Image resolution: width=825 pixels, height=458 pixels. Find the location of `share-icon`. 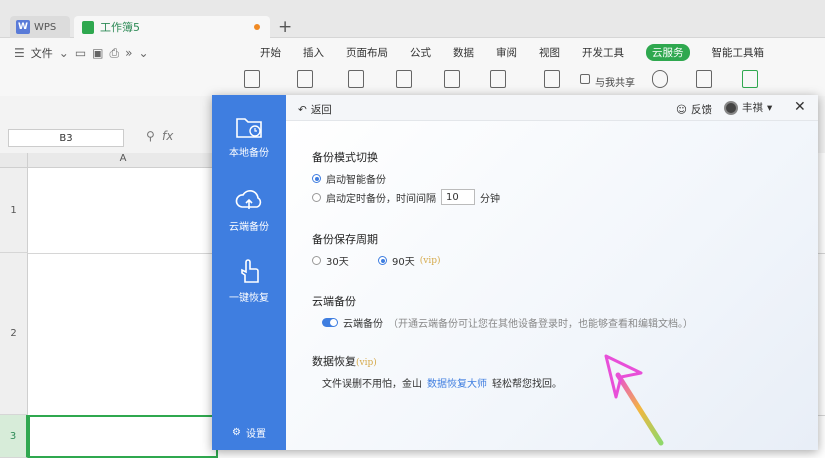

share-icon is located at coordinates (585, 79).